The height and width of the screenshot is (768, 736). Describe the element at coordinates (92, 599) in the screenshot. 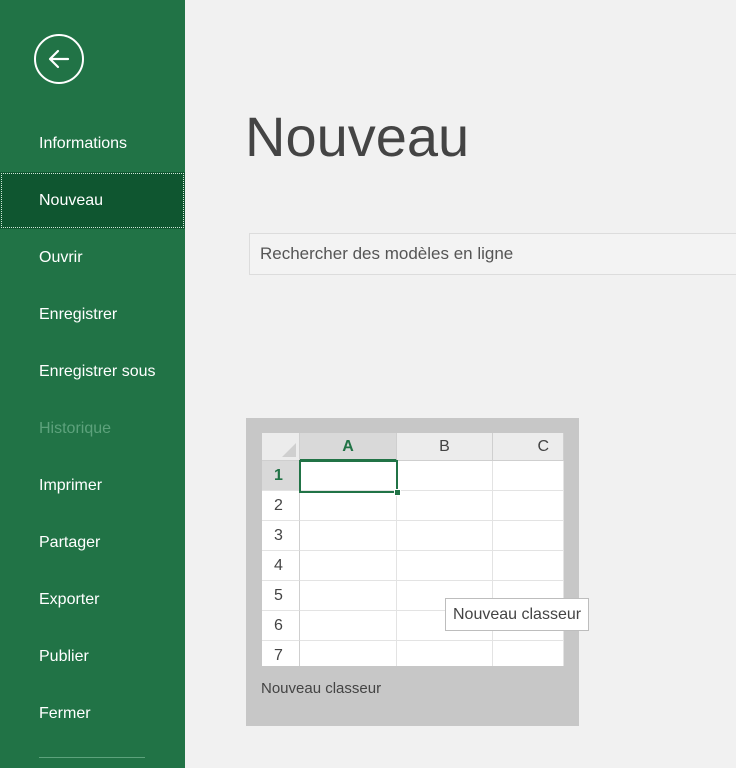

I see `nav-item-exporter: Exporter` at that location.